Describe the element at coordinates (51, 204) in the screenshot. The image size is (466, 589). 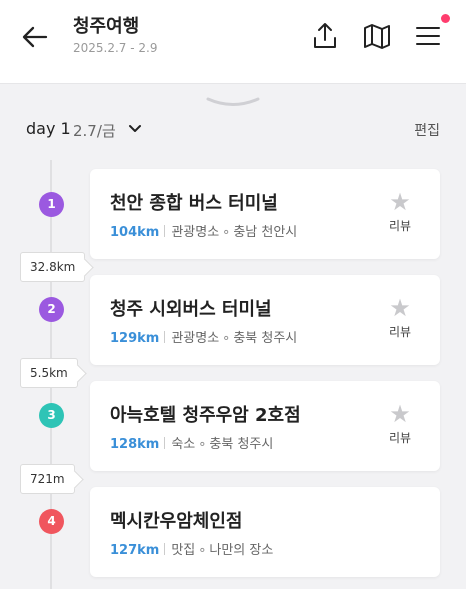
I see `place-number-badge: 1` at that location.